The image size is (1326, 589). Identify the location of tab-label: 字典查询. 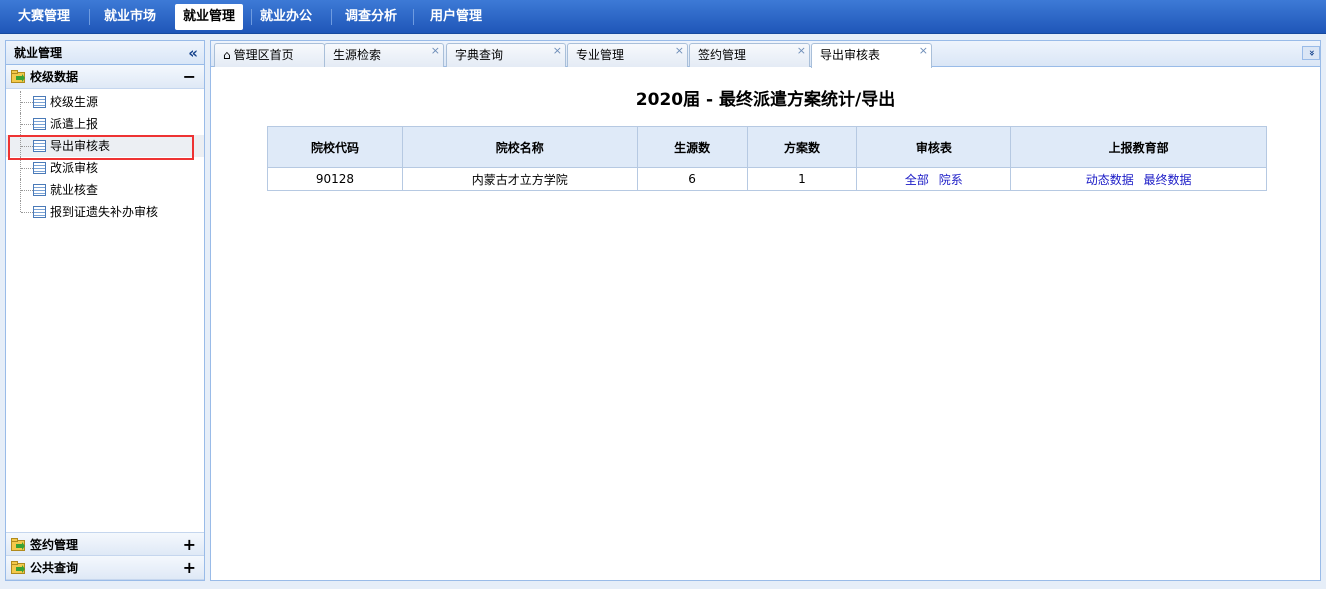
(479, 55).